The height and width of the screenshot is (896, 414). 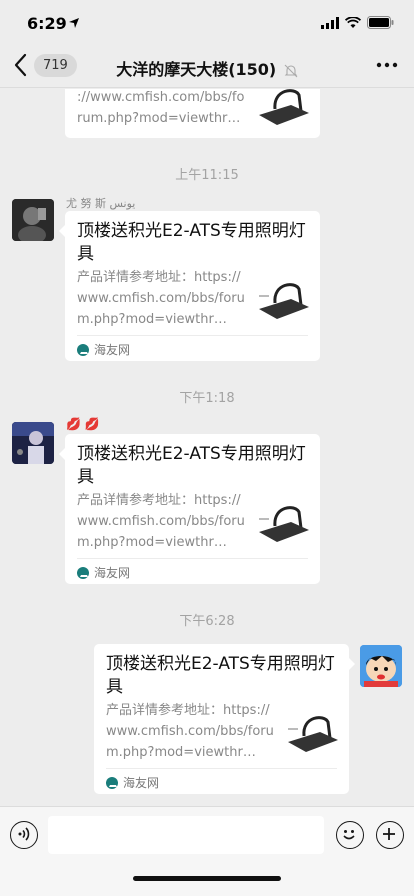 I want to click on emoji-icon, so click(x=349, y=835).